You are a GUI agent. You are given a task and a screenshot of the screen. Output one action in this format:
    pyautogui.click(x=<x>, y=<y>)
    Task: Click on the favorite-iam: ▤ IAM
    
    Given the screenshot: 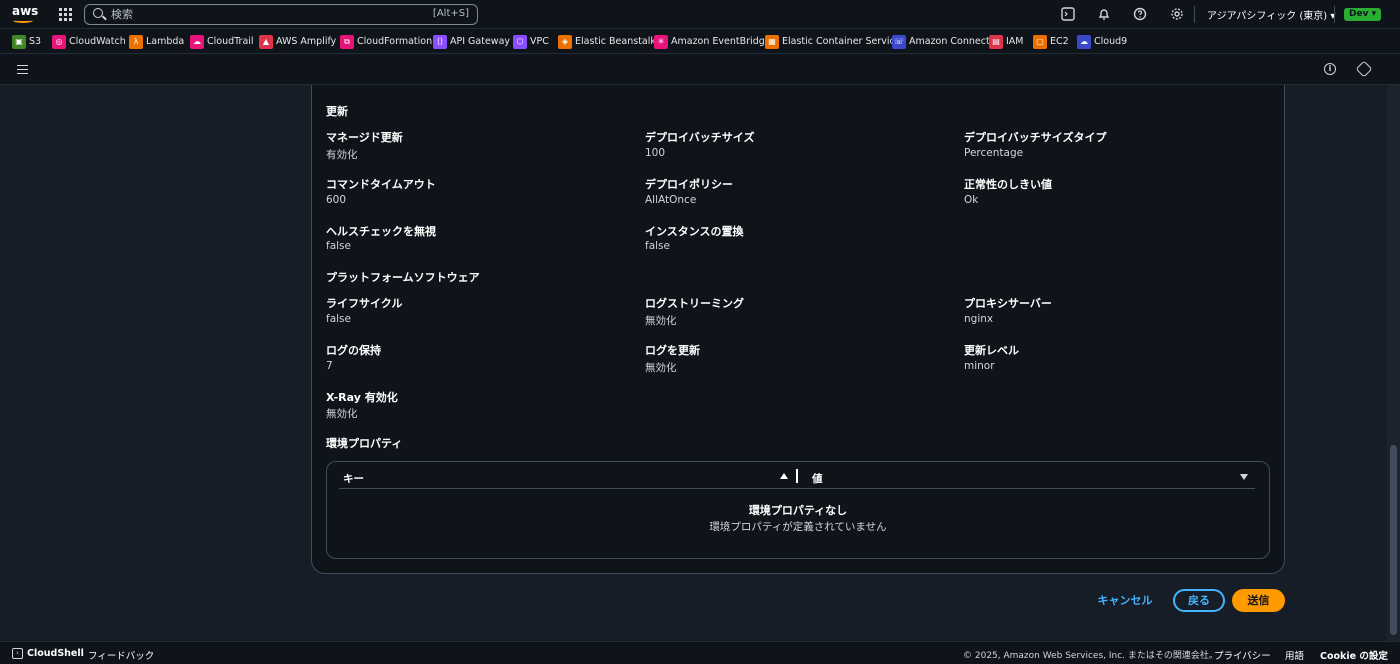 What is the action you would take?
    pyautogui.click(x=1006, y=41)
    